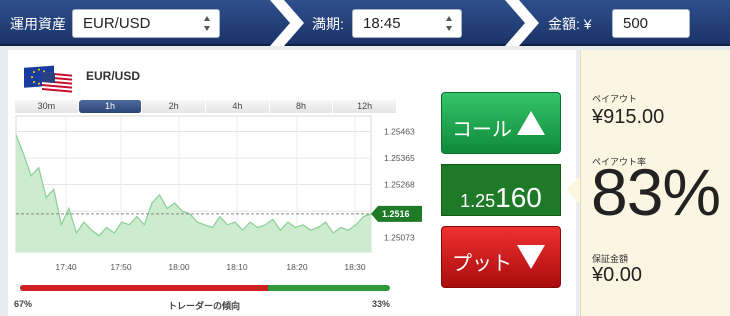 This screenshot has width=730, height=316. What do you see at coordinates (48, 79) in the screenshot?
I see `eu-us-flag-icon` at bounding box center [48, 79].